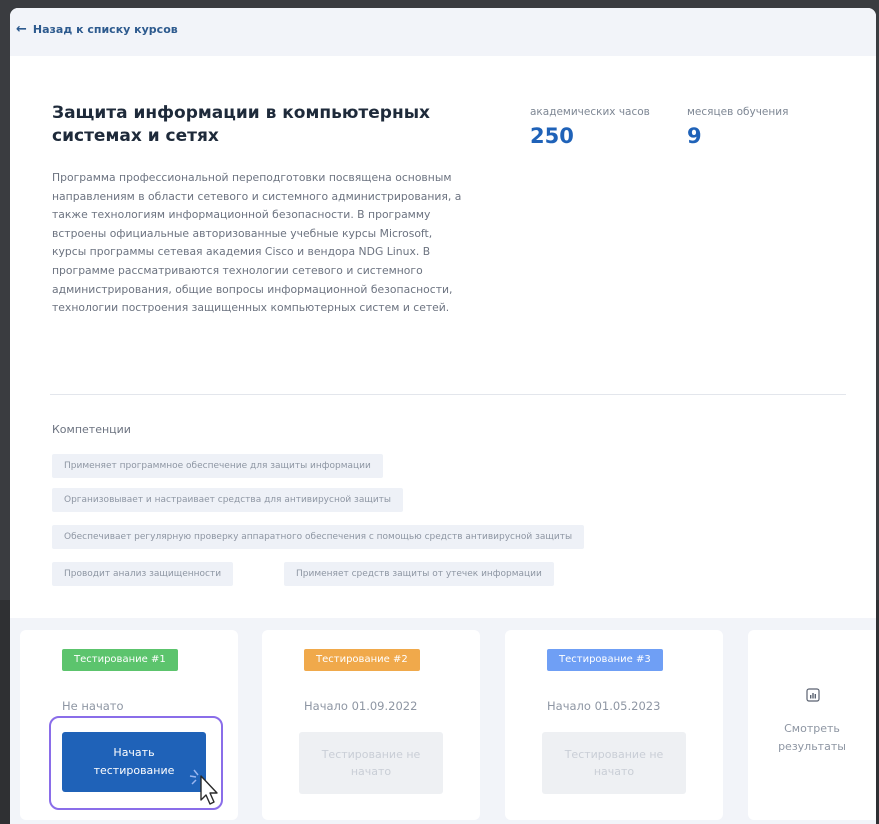 Image resolution: width=879 pixels, height=824 pixels. What do you see at coordinates (91, 429) in the screenshot?
I see `competencies-title: Компетенции` at bounding box center [91, 429].